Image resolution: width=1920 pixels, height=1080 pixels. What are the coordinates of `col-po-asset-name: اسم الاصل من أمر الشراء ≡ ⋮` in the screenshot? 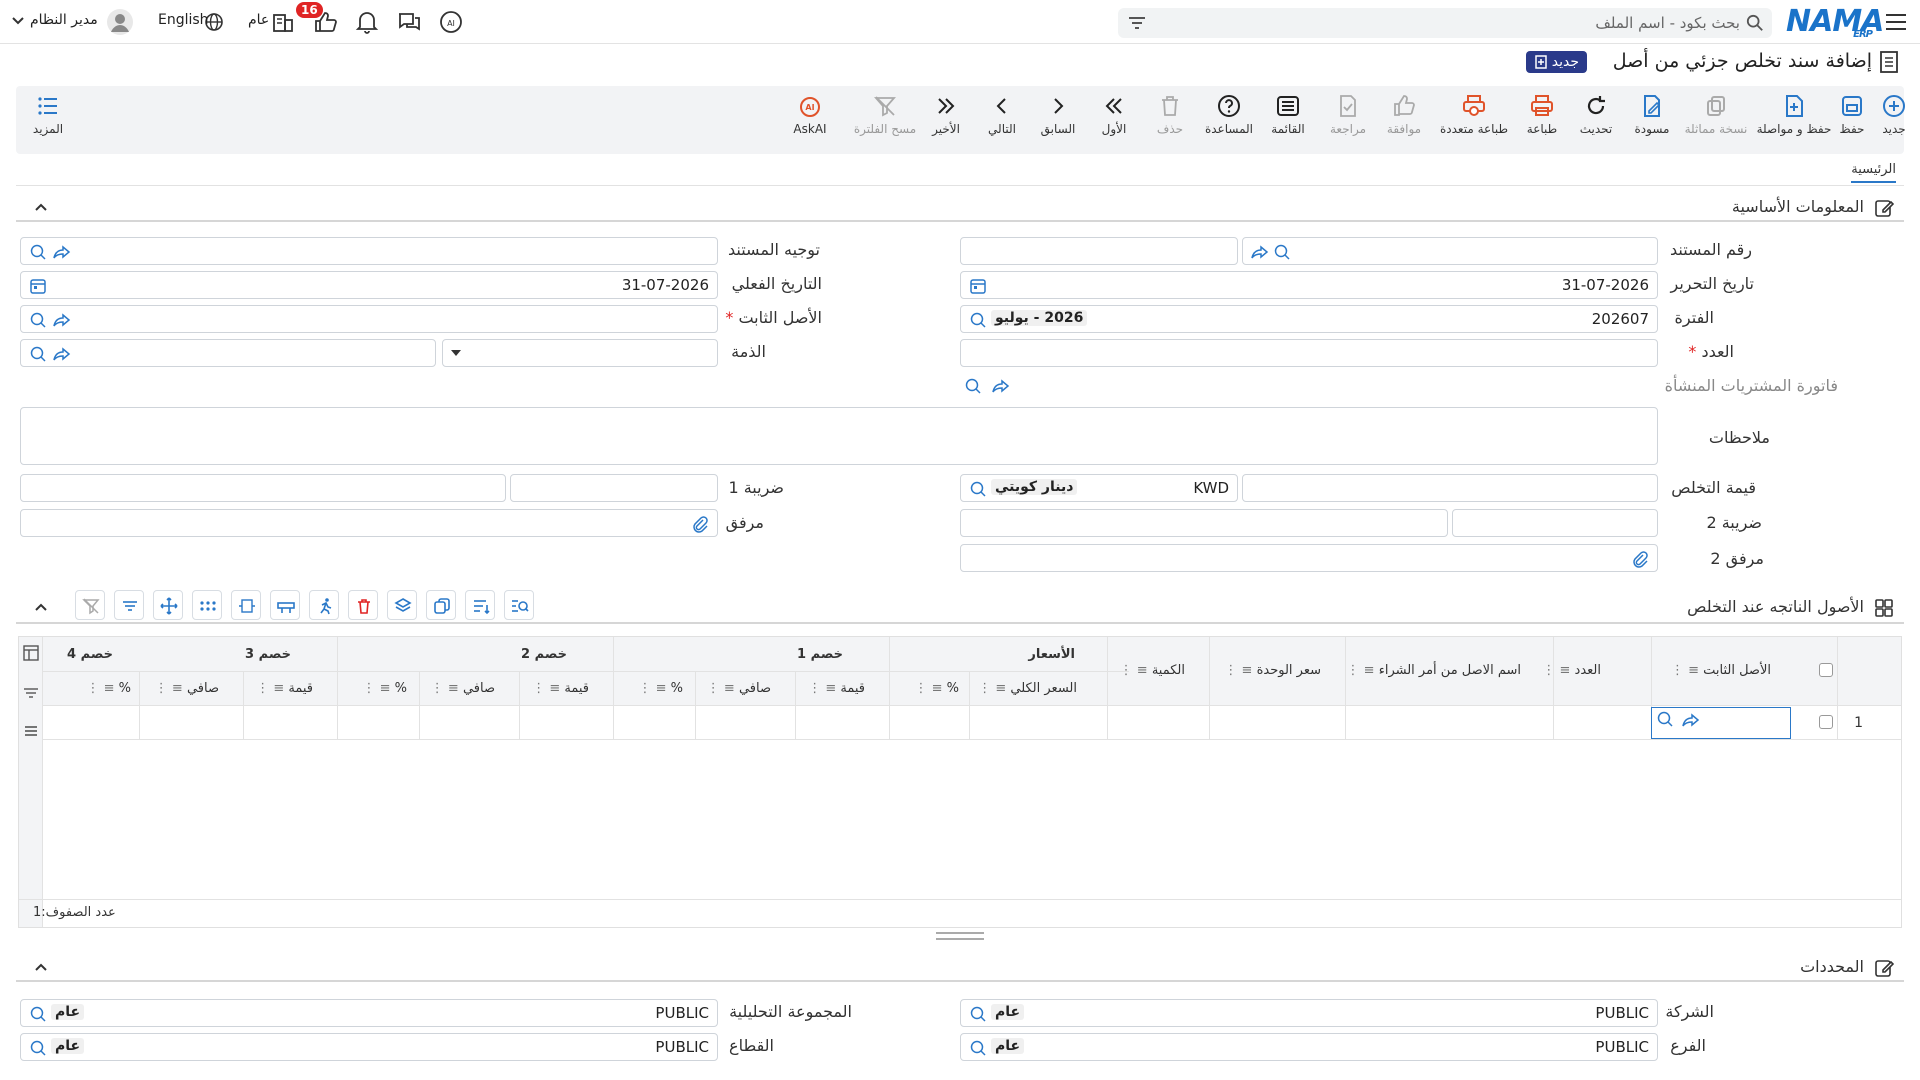 It's located at (1434, 670).